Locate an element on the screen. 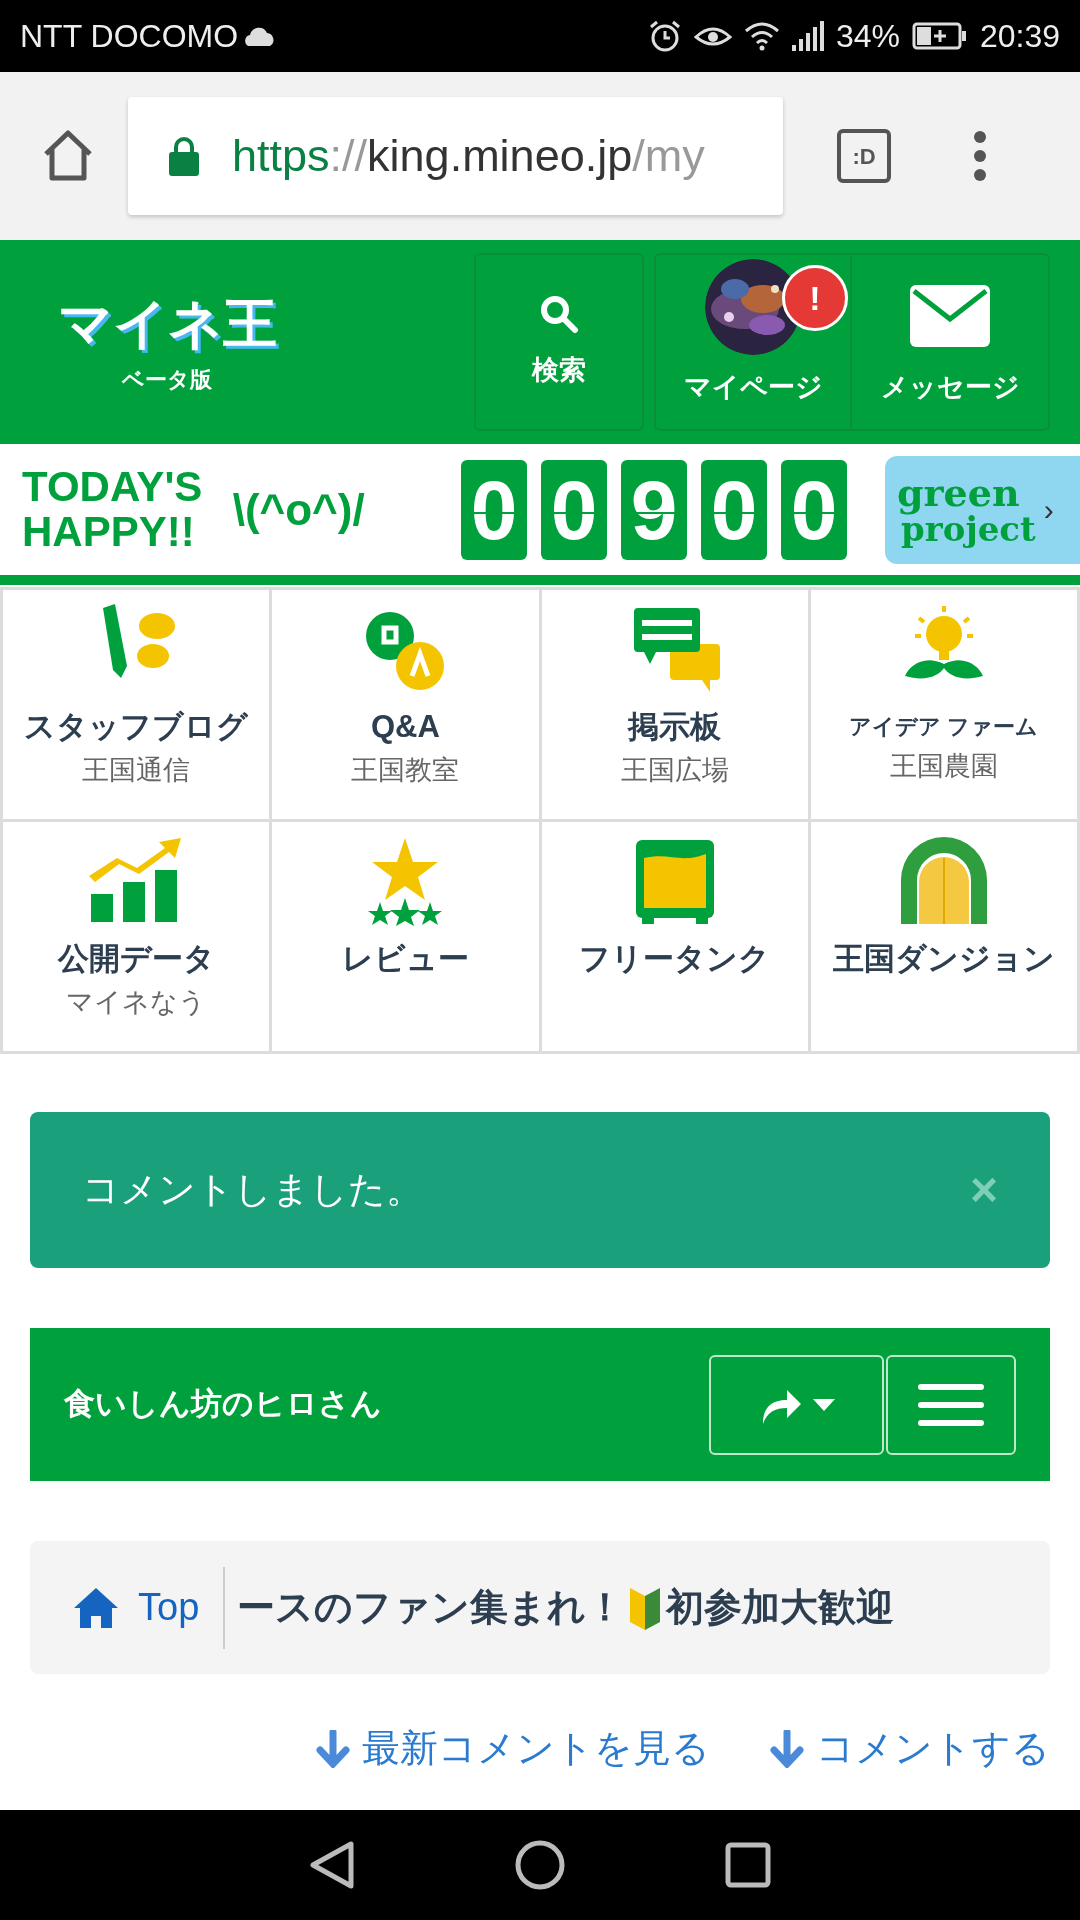 This screenshot has width=1080, height=1920. jump-link: コメントする is located at coordinates (910, 1748).